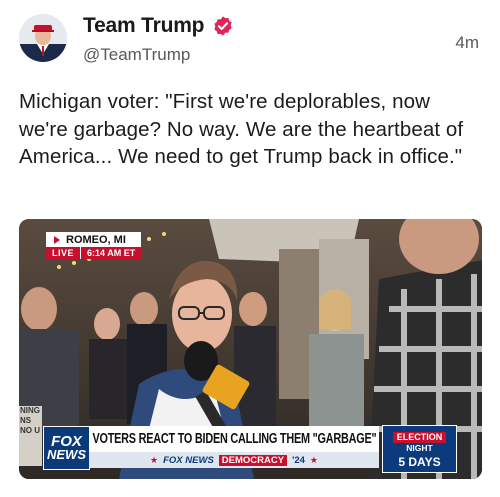  I want to click on election-sublabel: NIGHT, so click(419, 448).